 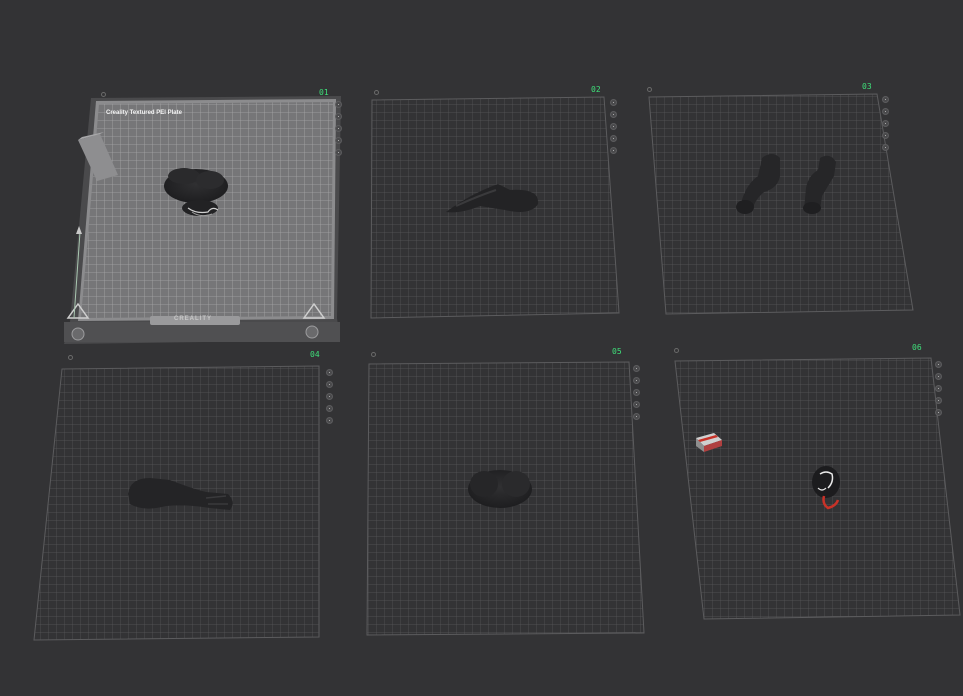 I want to click on plate-03-grid, so click(x=781, y=204).